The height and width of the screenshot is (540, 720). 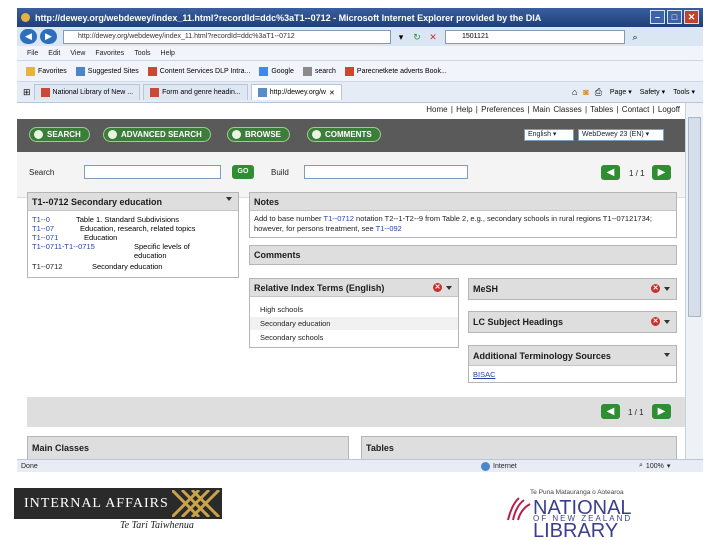 I want to click on mesh-panel: MeSH ✕, so click(x=572, y=289).